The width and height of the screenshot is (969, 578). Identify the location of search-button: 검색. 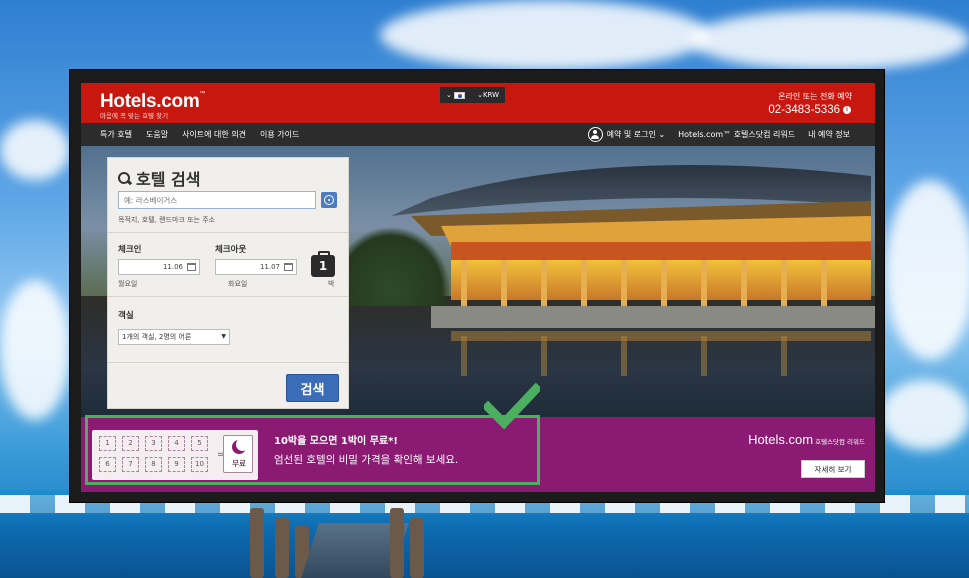
(312, 388).